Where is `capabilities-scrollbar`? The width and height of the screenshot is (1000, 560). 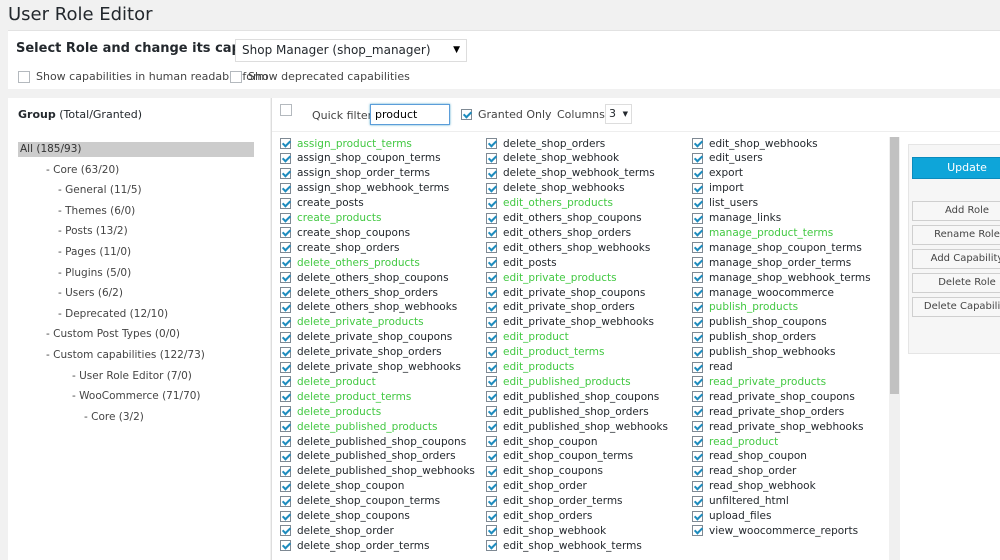 capabilities-scrollbar is located at coordinates (894, 348).